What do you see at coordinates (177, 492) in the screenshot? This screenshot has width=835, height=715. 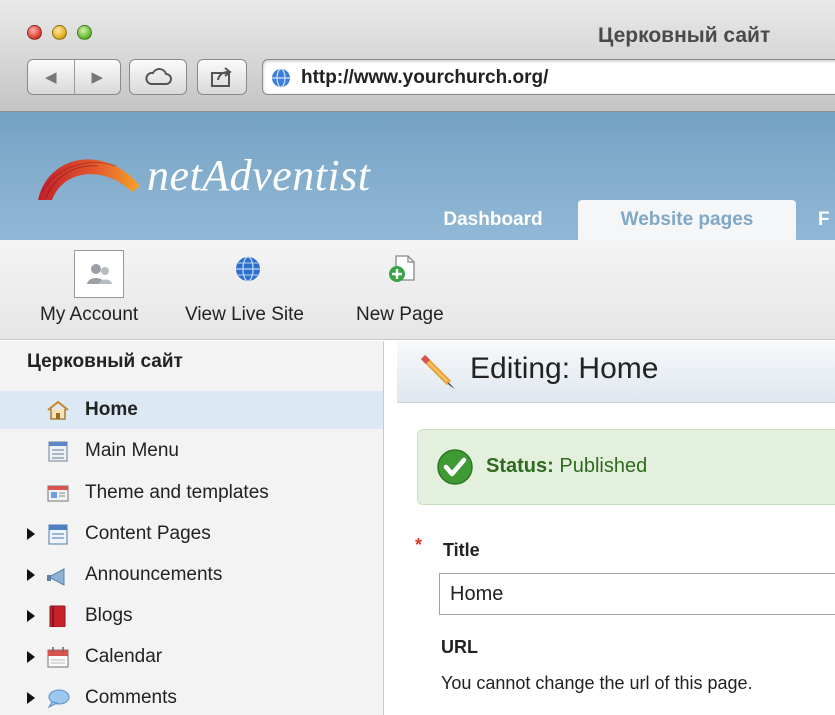 I see `sidebar-item-label: Theme and templates` at bounding box center [177, 492].